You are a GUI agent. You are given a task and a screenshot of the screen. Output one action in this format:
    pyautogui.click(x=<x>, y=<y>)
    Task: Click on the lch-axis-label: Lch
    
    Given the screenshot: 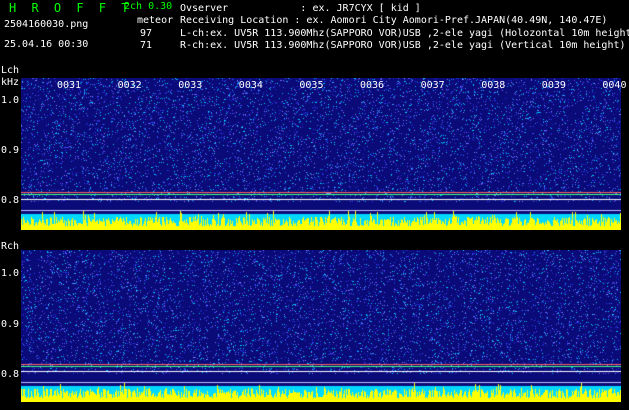 What is the action you would take?
    pyautogui.click(x=10, y=70)
    